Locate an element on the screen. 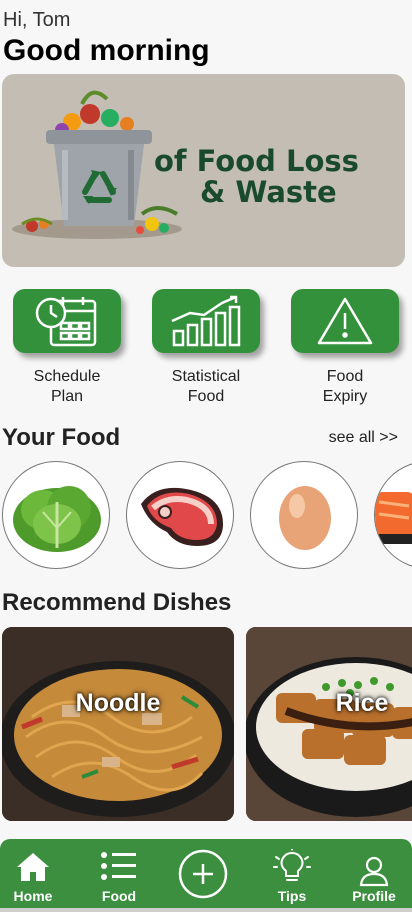  statistical-food-button: Statistical Food is located at coordinates (206, 348).